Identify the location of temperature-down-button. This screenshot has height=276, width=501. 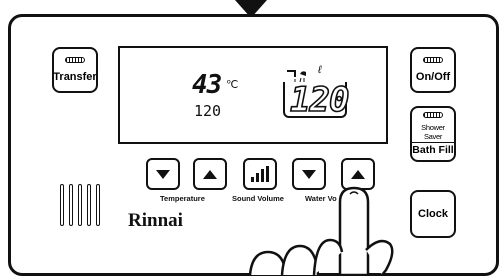
(163, 174).